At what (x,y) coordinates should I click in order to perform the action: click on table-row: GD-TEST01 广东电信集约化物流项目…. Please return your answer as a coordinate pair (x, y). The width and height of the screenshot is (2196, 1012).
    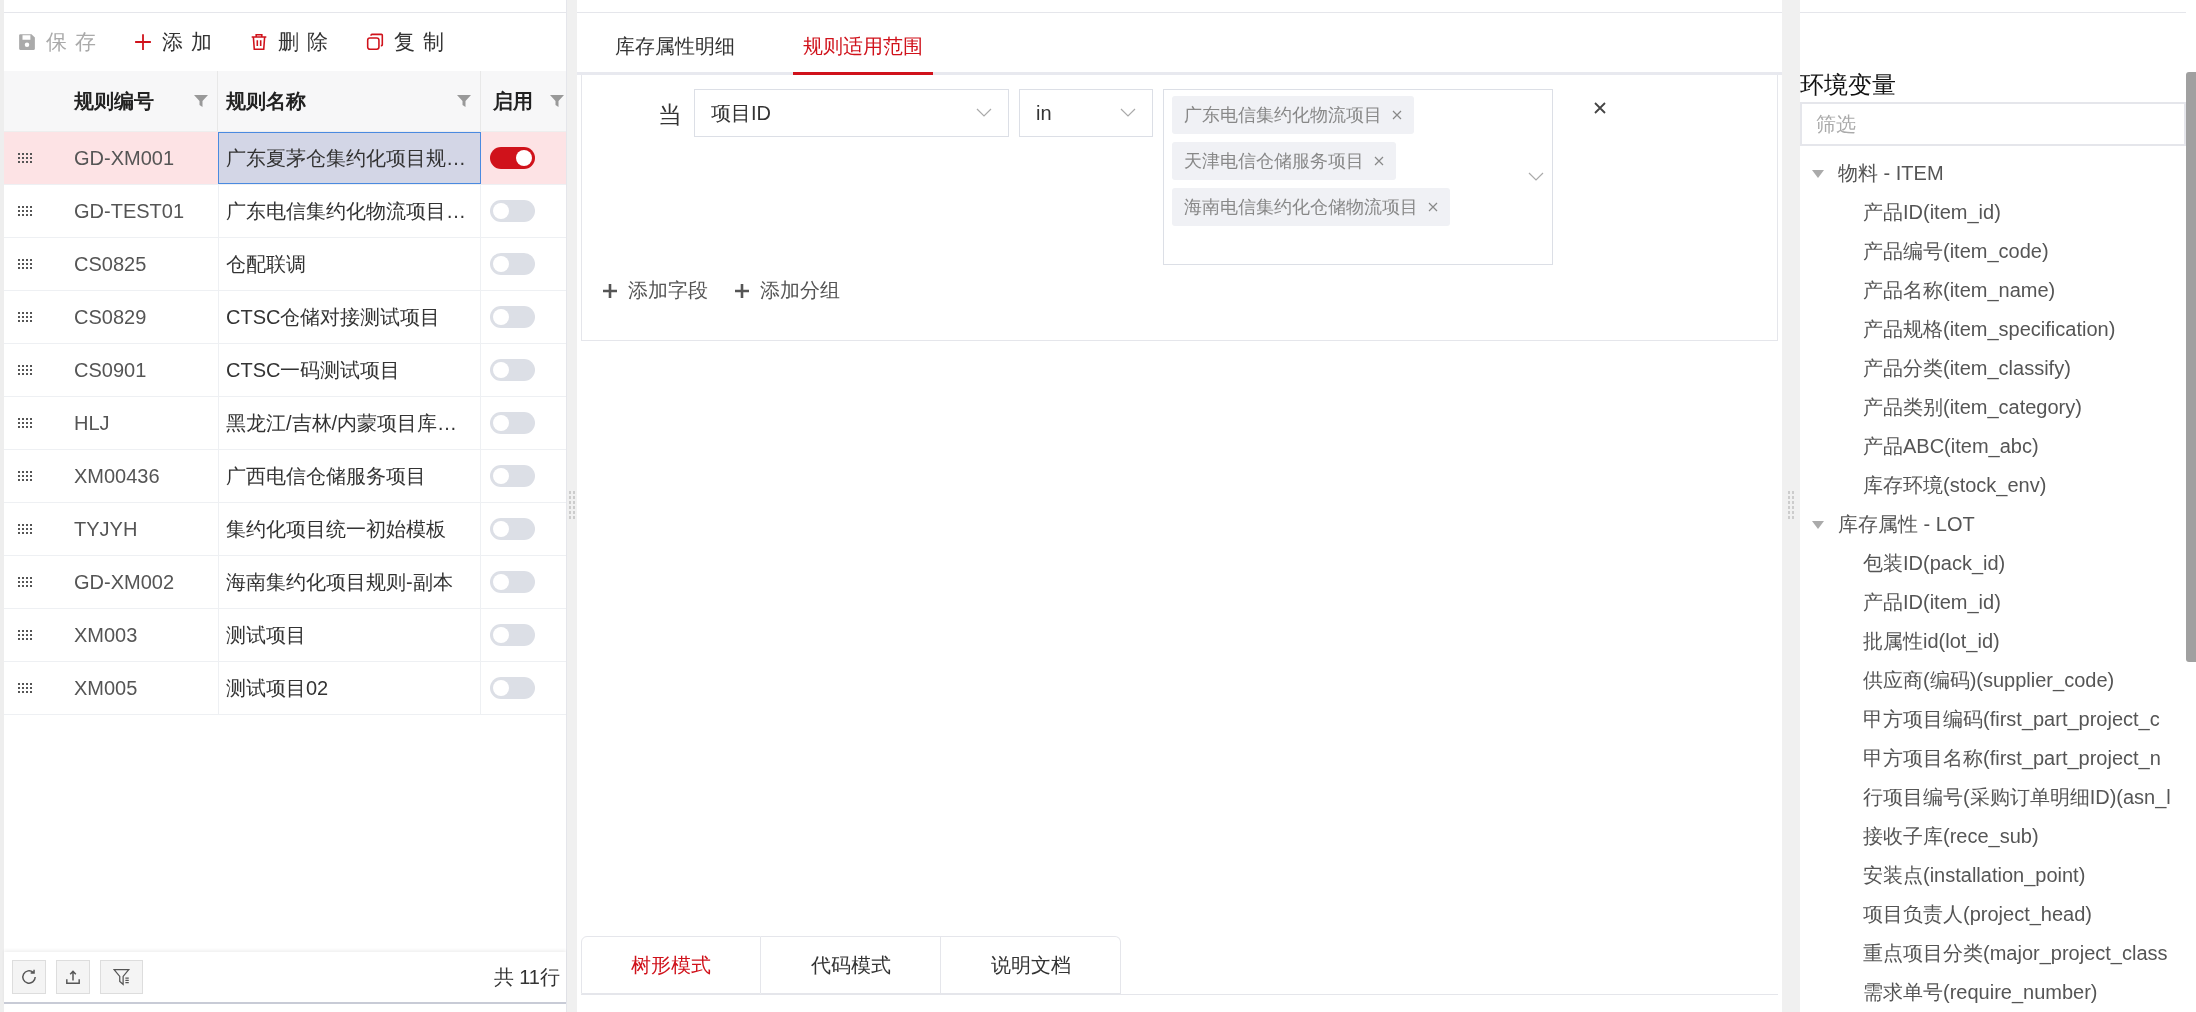
    Looking at the image, I should click on (285, 211).